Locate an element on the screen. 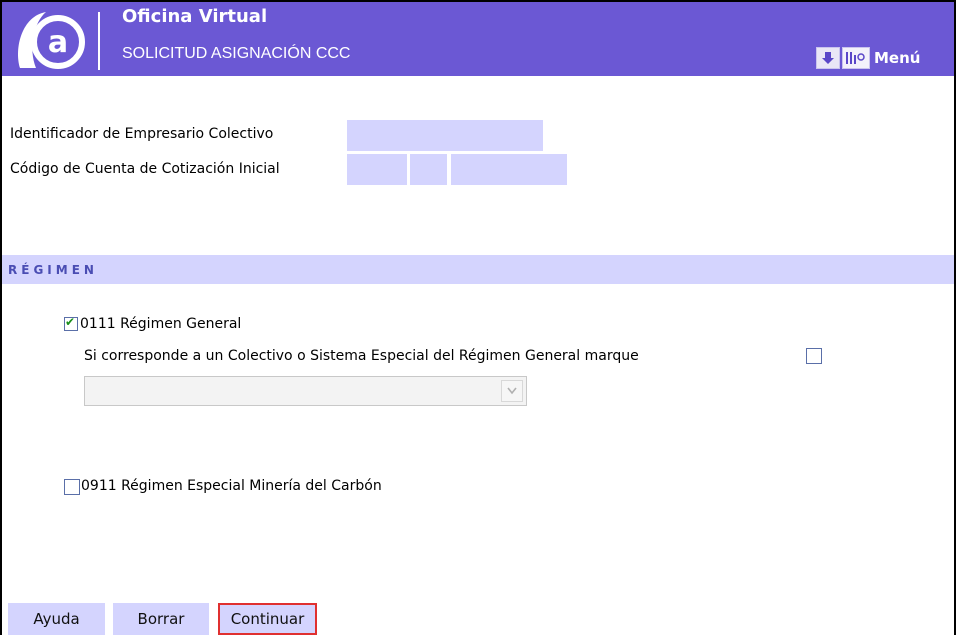  mineria-checkbox is located at coordinates (72, 487).